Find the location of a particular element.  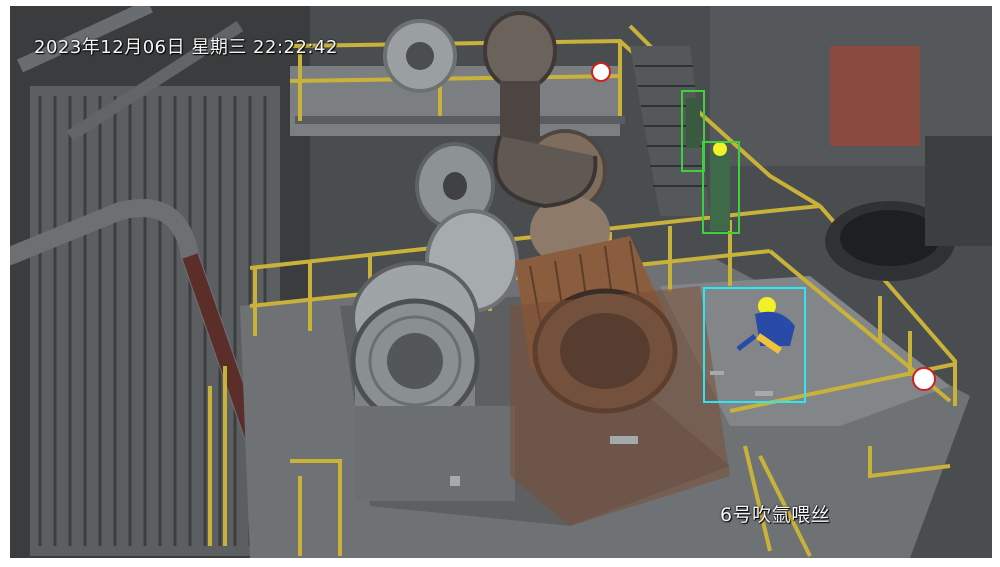

red-cabinet is located at coordinates (875, 96).